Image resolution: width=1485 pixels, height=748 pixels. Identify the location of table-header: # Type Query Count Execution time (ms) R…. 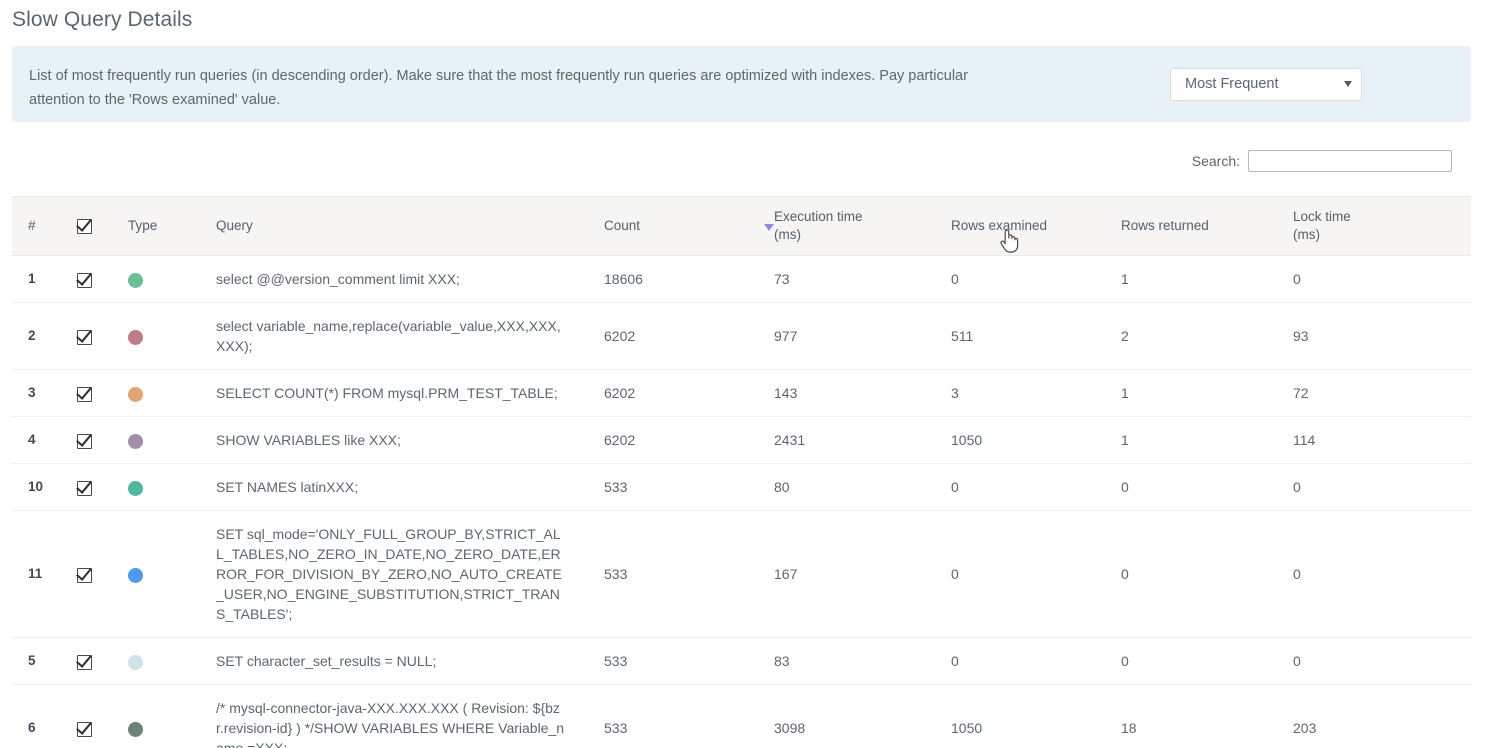
(741, 226).